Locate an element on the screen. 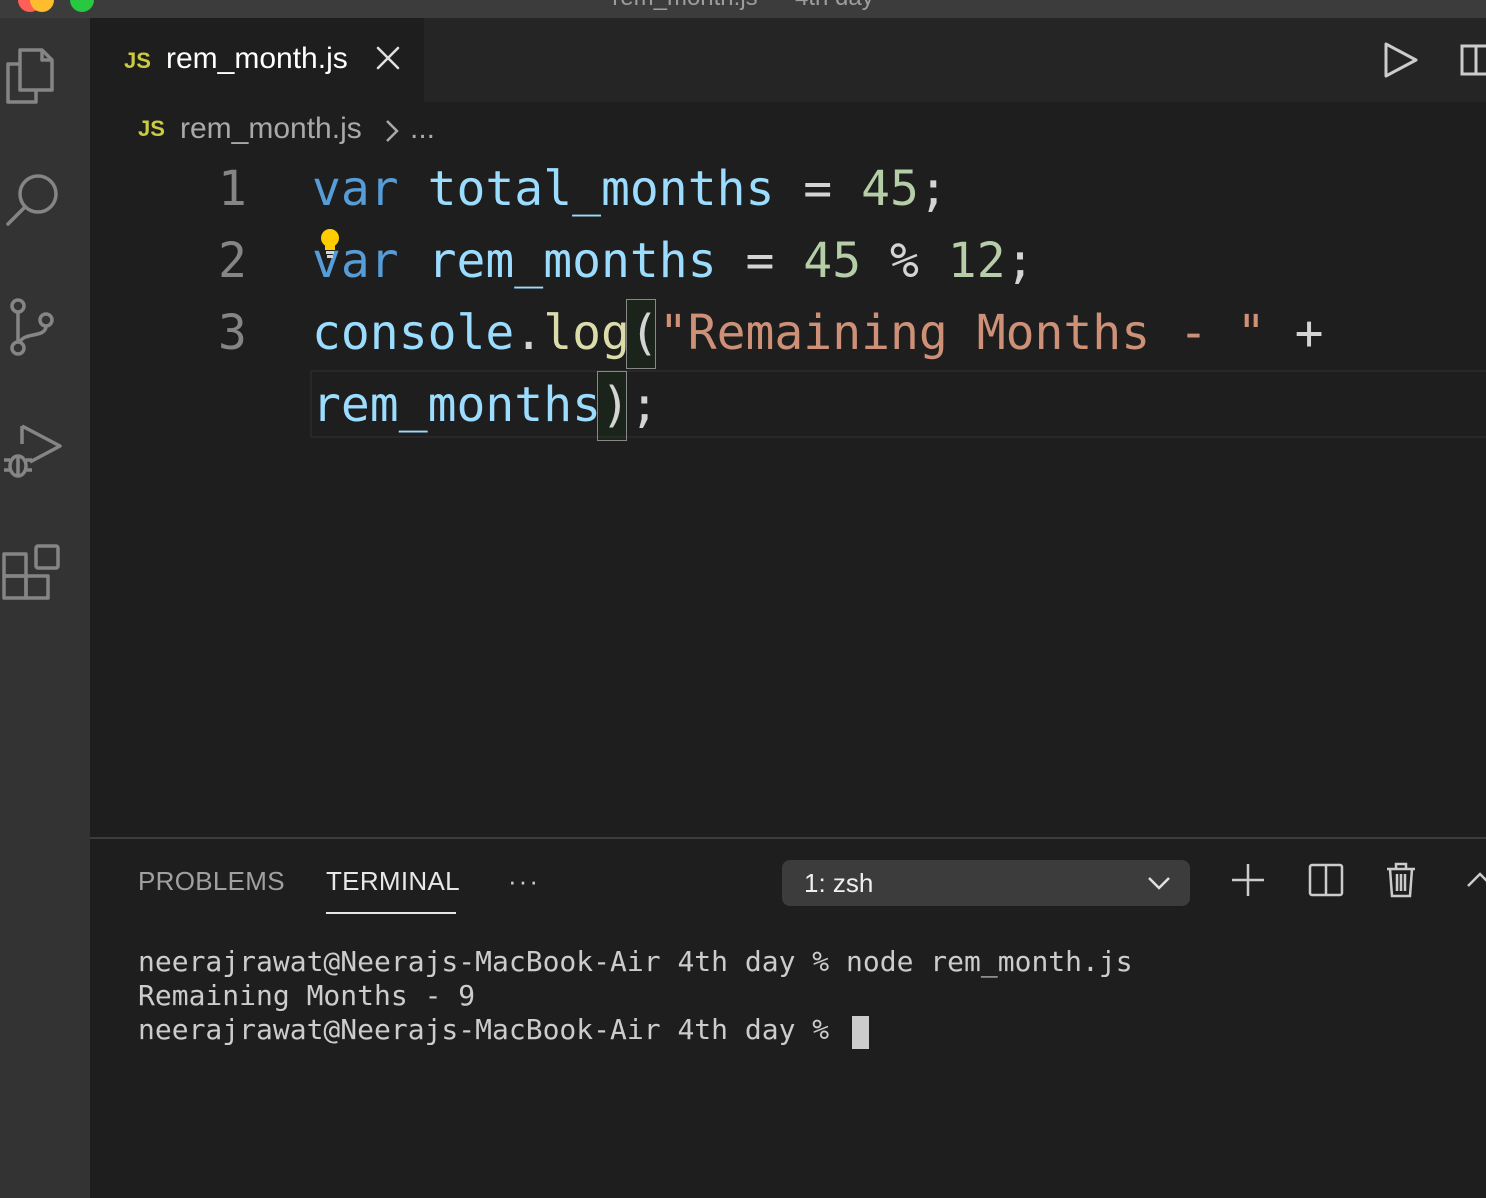 This screenshot has height=1198, width=1486. breadcrumb-file: rem_month.js is located at coordinates (271, 129).